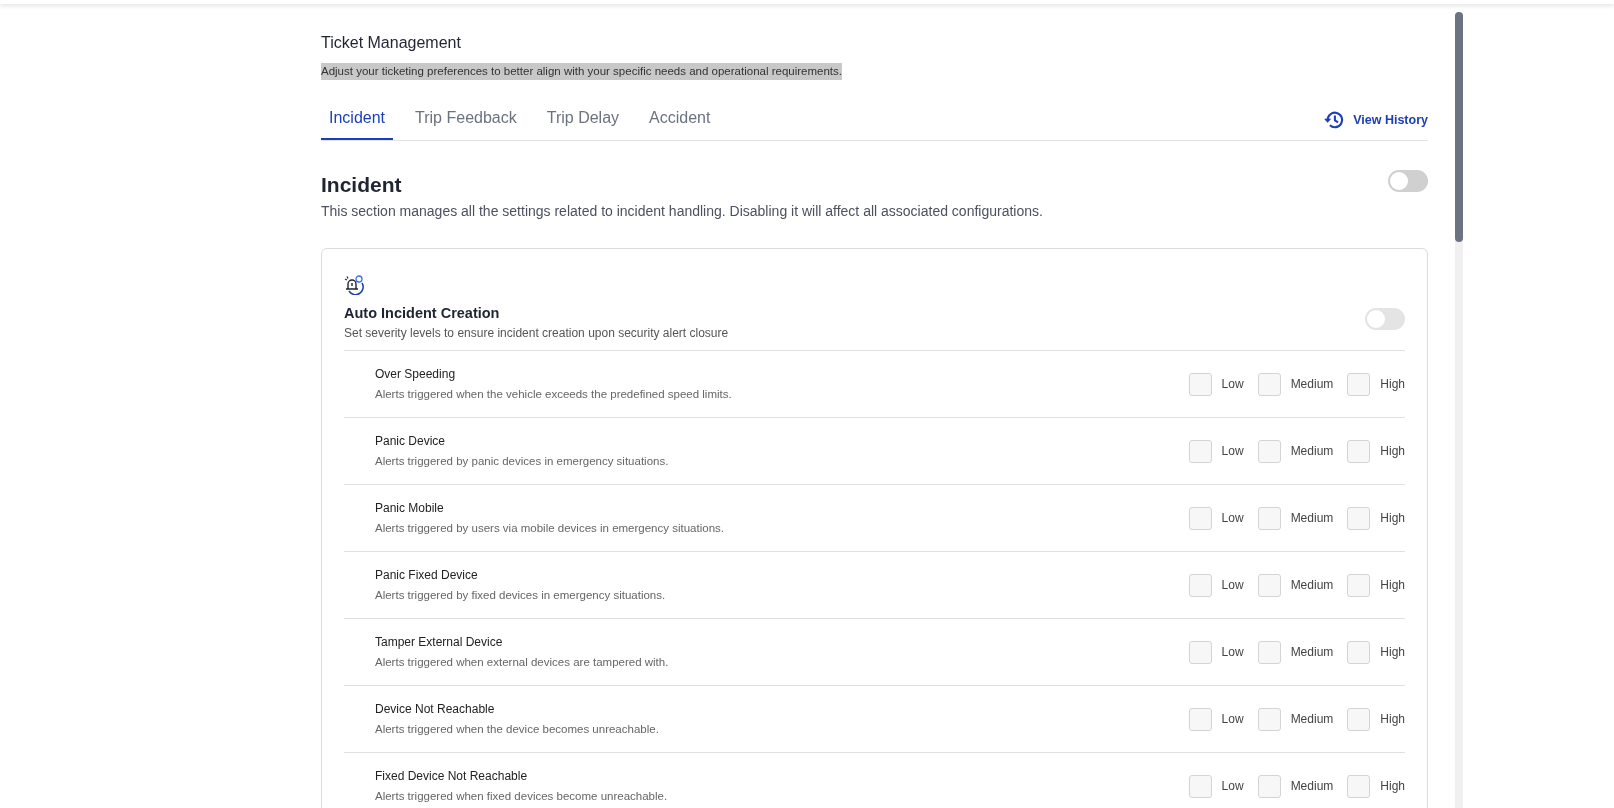  Describe the element at coordinates (422, 313) in the screenshot. I see `card-title: Auto Incident Creation` at that location.